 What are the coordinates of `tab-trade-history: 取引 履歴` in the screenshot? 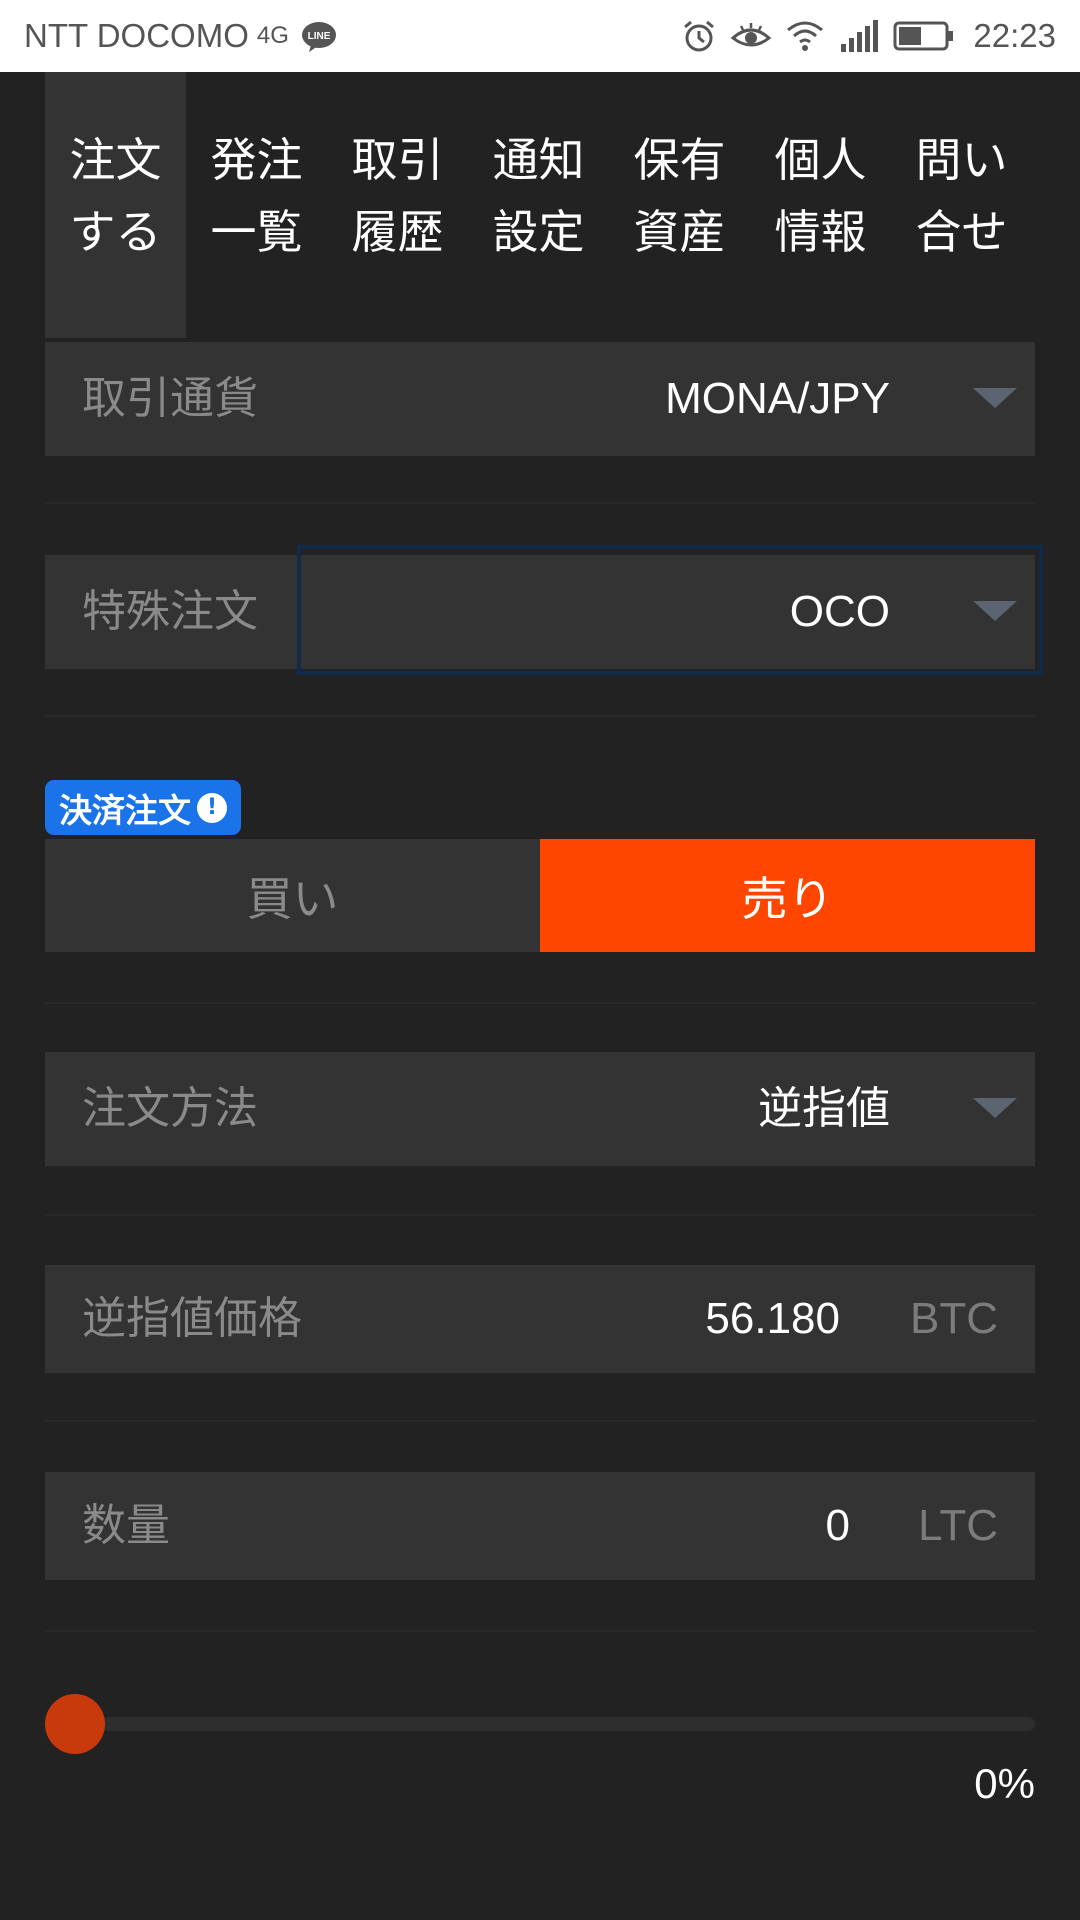 It's located at (397, 205).